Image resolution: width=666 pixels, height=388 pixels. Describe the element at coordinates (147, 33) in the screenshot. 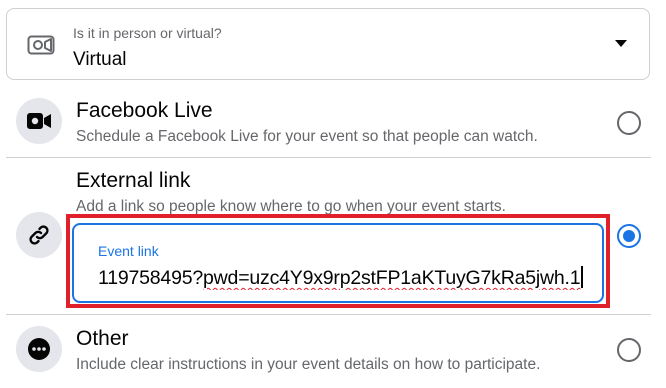

I see `select-label: Is it in person or virtual?` at that location.